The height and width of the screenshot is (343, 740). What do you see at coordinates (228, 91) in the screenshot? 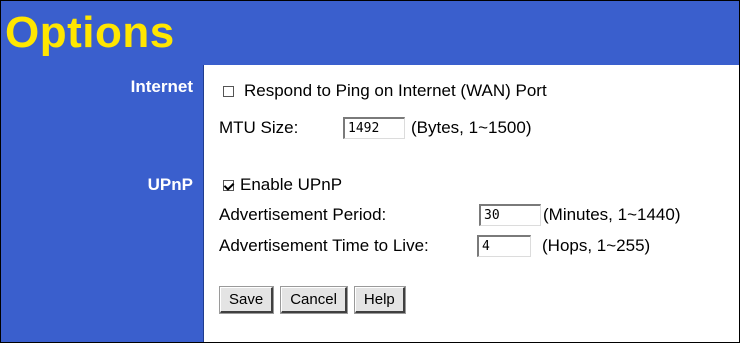
I see `ping-checkbox` at bounding box center [228, 91].